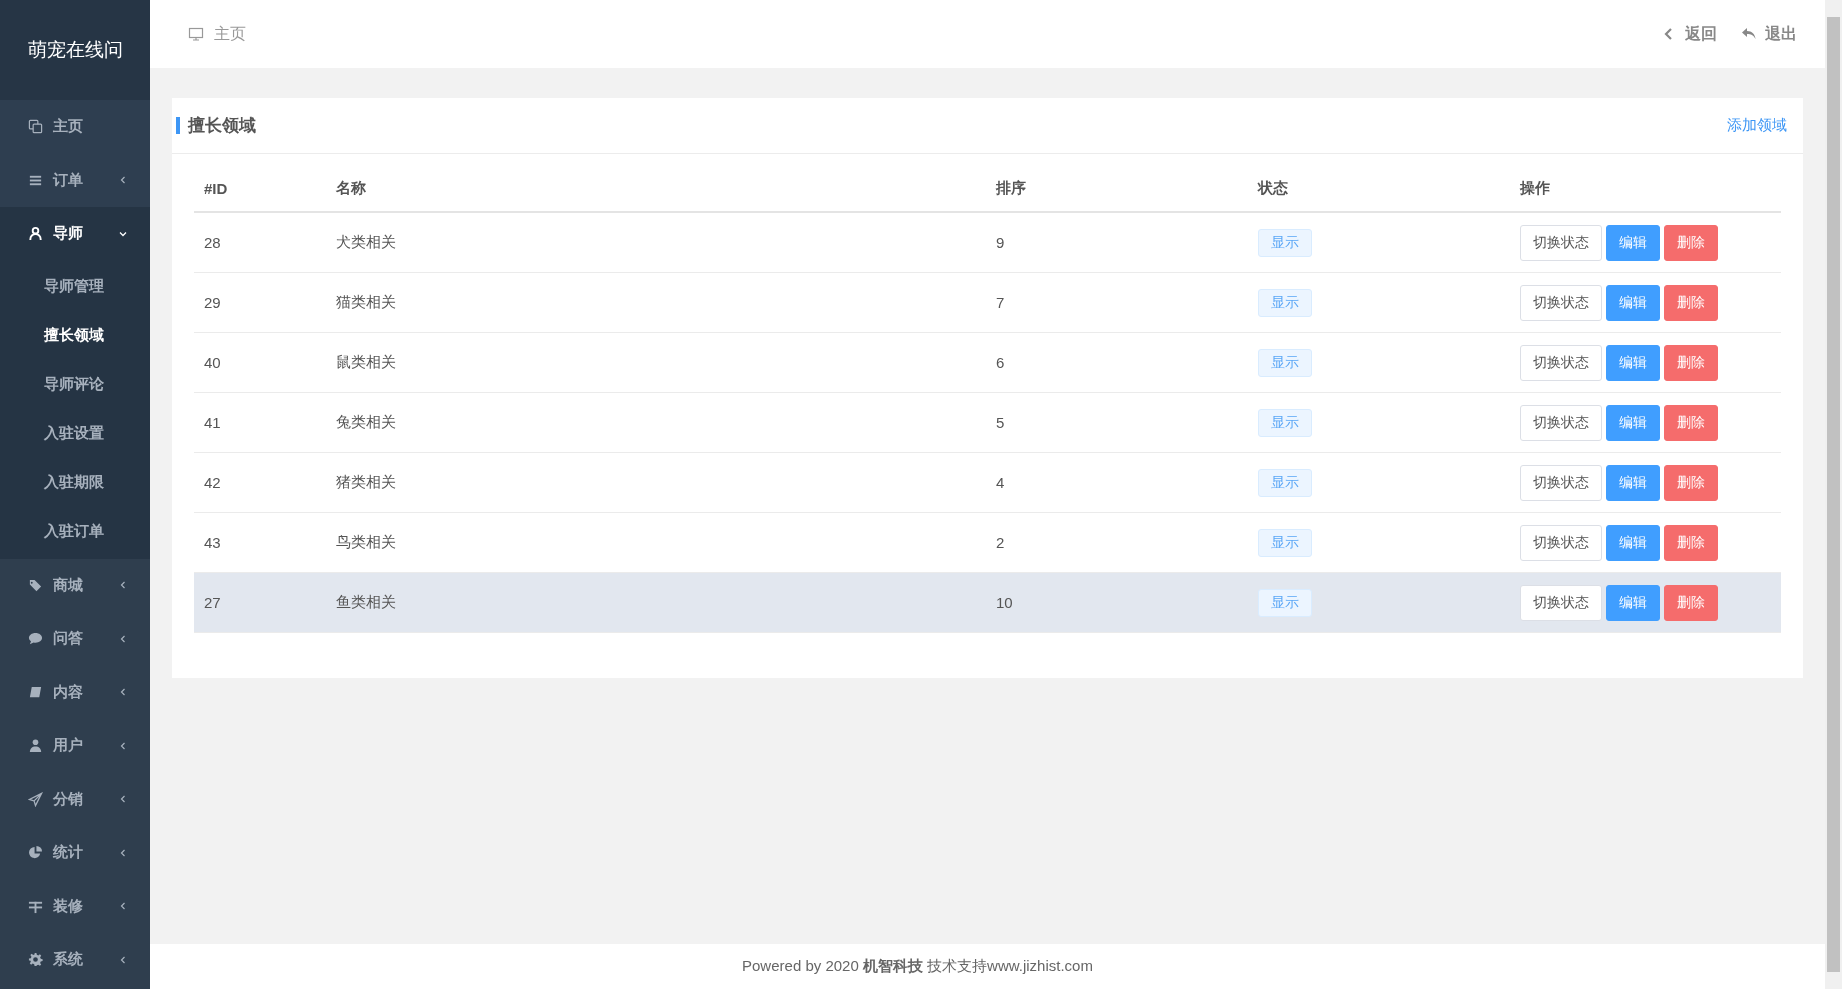 This screenshot has height=989, width=1842. Describe the element at coordinates (1000, 302) in the screenshot. I see `table-cell: 7` at that location.